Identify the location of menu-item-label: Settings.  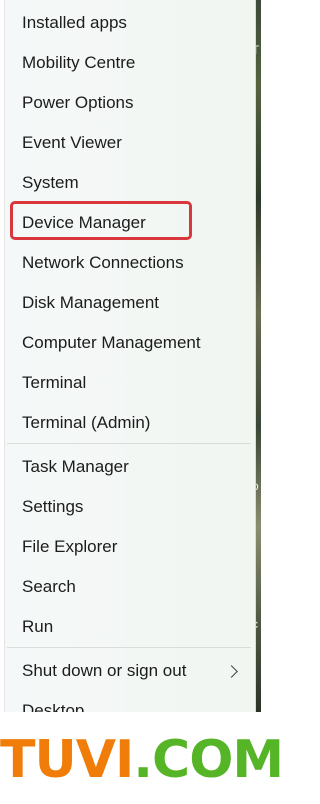
(53, 506).